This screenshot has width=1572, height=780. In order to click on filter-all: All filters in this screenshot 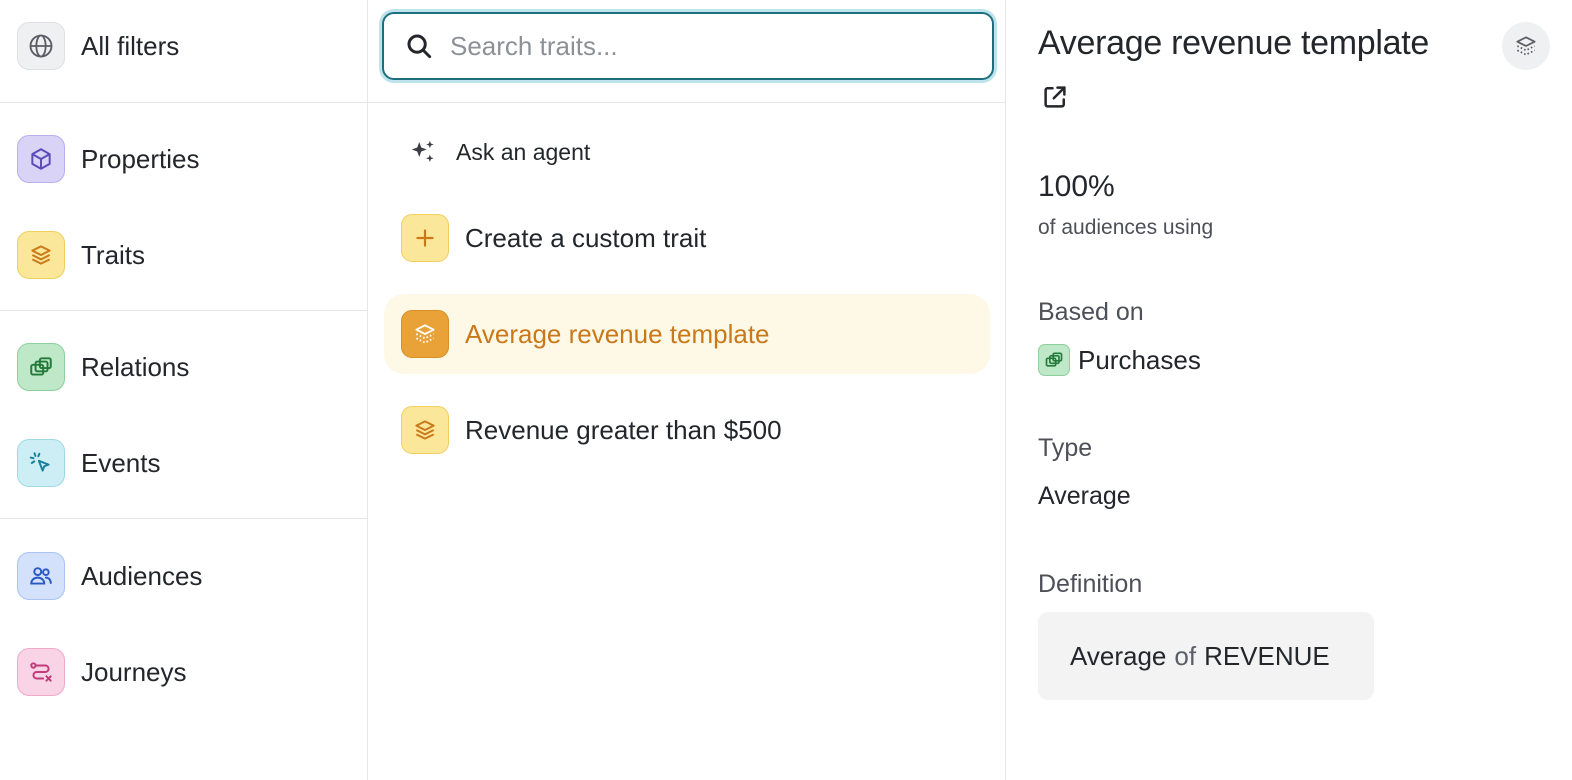, I will do `click(182, 46)`.